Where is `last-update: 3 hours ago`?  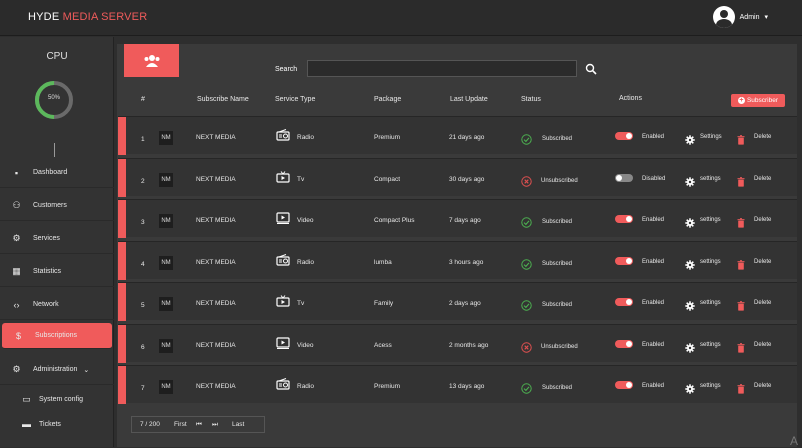
last-update: 3 hours ago is located at coordinates (466, 262).